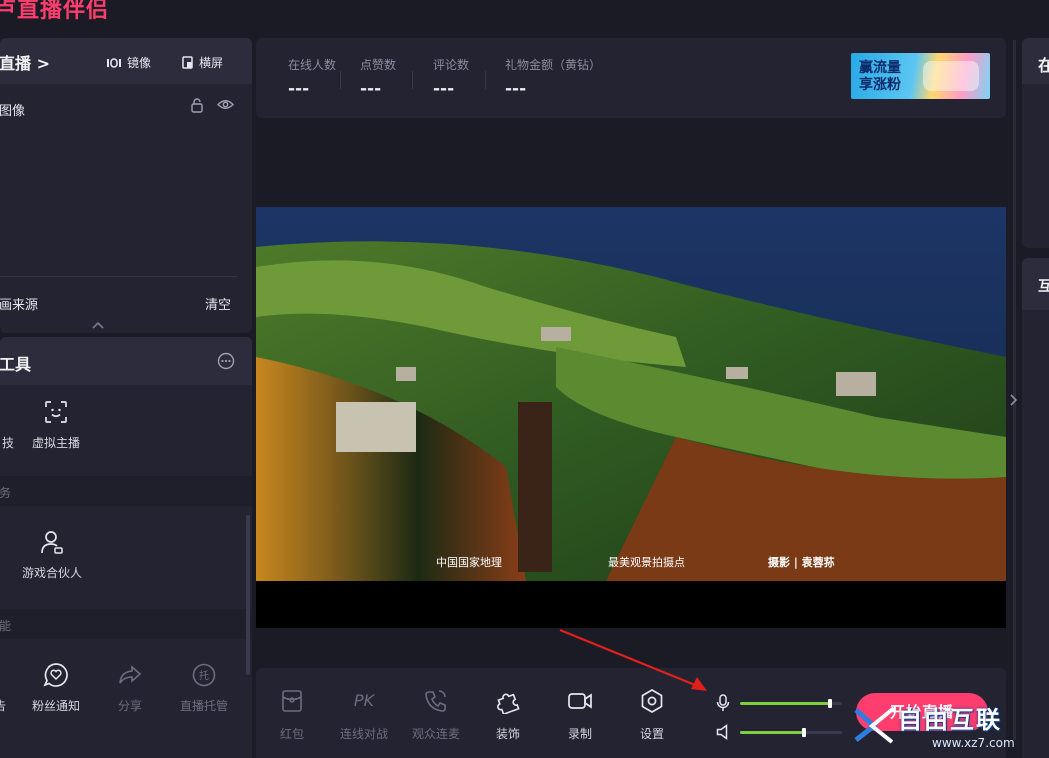 The height and width of the screenshot is (758, 1049). Describe the element at coordinates (203, 706) in the screenshot. I see `tool-label: 直播托管` at that location.